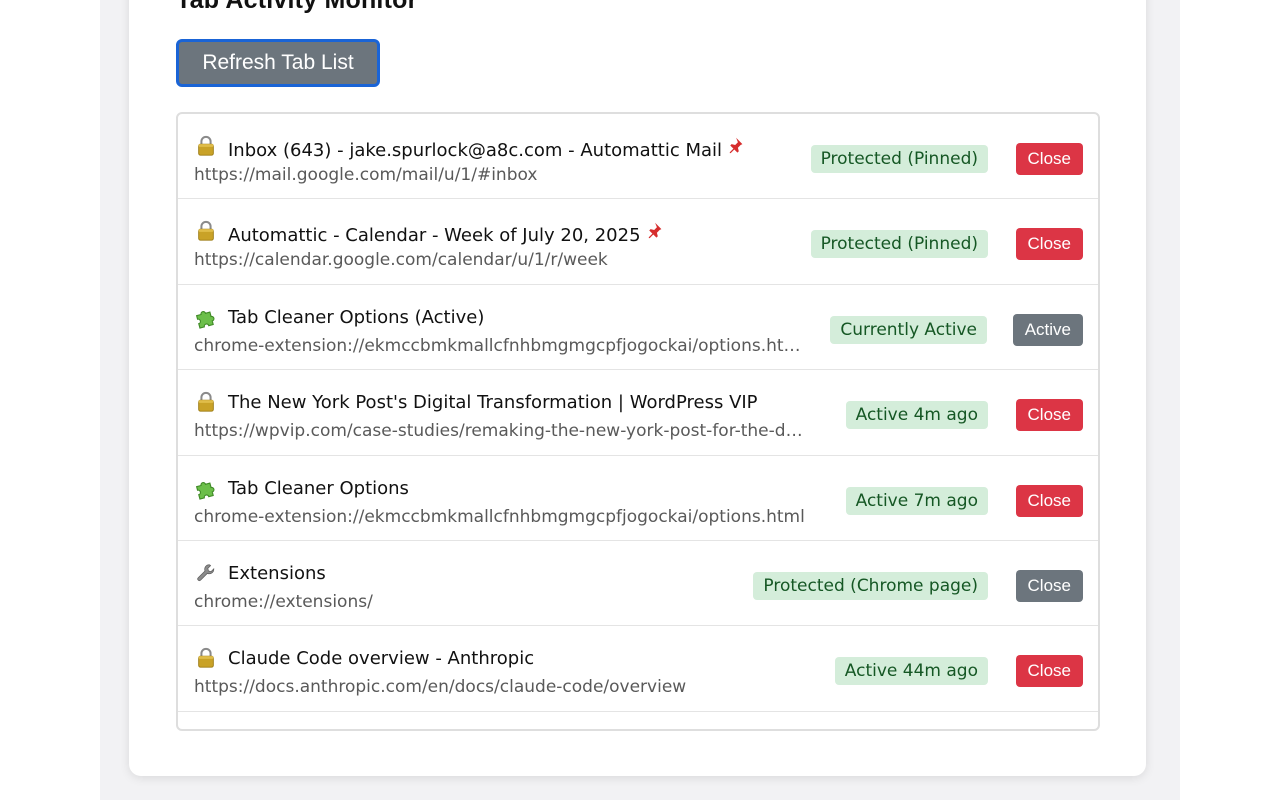 The width and height of the screenshot is (1280, 800). What do you see at coordinates (278, 63) in the screenshot?
I see `refresh-tab-list-button: Refresh Tab List` at bounding box center [278, 63].